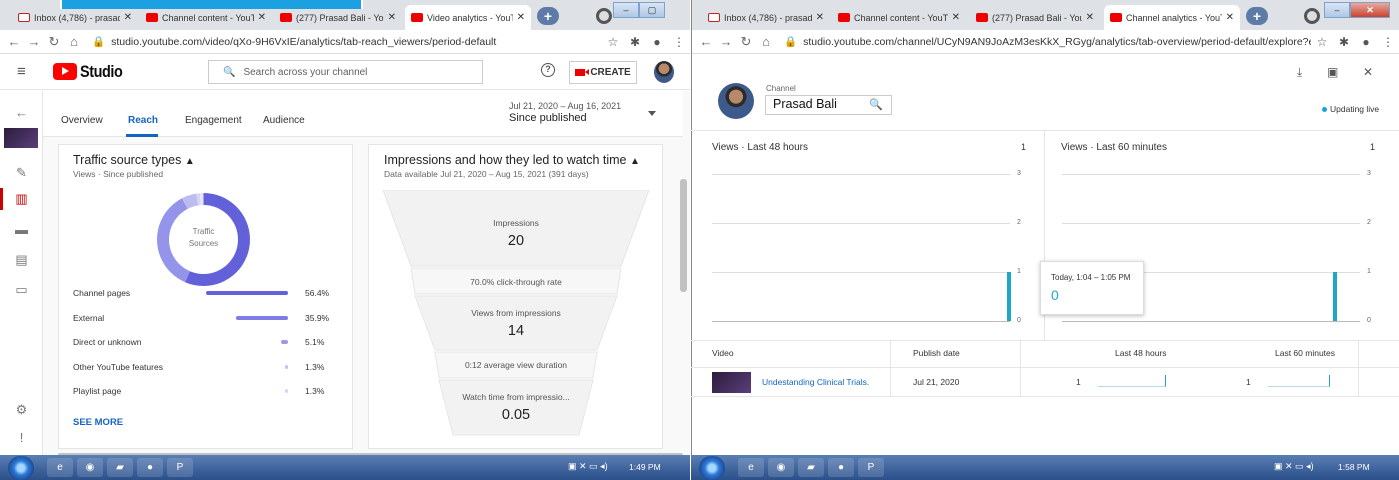 This screenshot has height=480, width=1399. I want to click on settings-gear-icon: ⚙, so click(21, 410).